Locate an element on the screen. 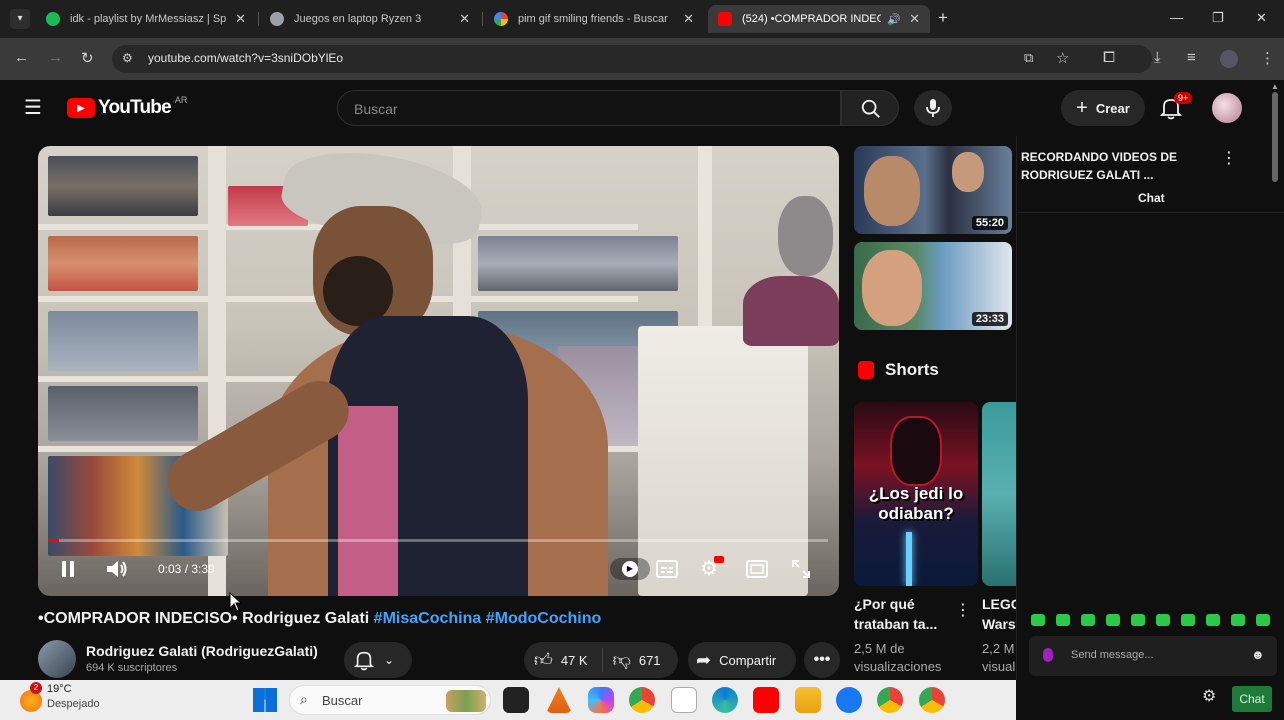 This screenshot has height=720, width=1284. audio-playing-icon: 🔊 is located at coordinates (894, 19).